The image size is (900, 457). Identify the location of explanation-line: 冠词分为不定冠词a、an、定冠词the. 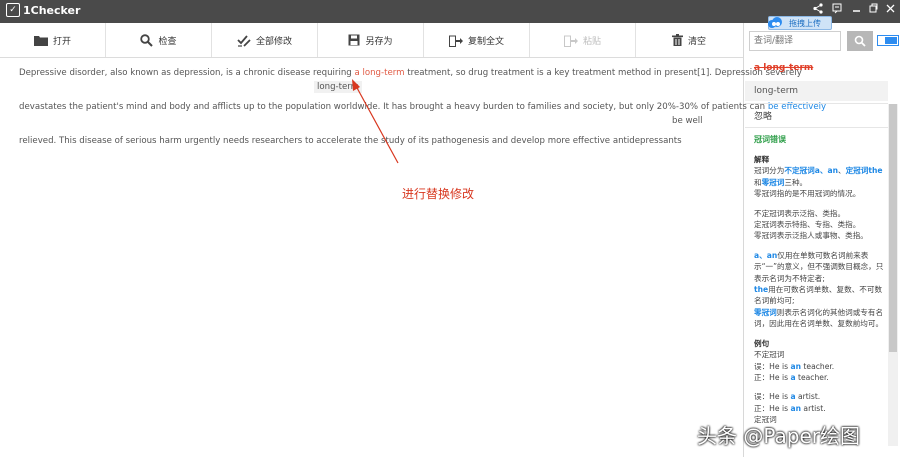
(818, 171).